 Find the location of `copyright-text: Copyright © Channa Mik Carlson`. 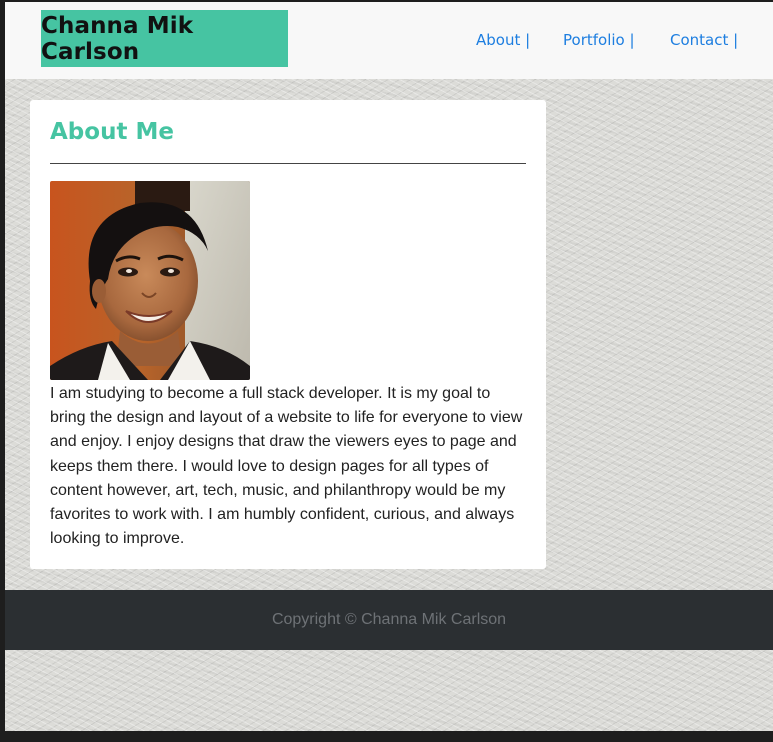

copyright-text: Copyright © Channa Mik Carlson is located at coordinates (389, 619).